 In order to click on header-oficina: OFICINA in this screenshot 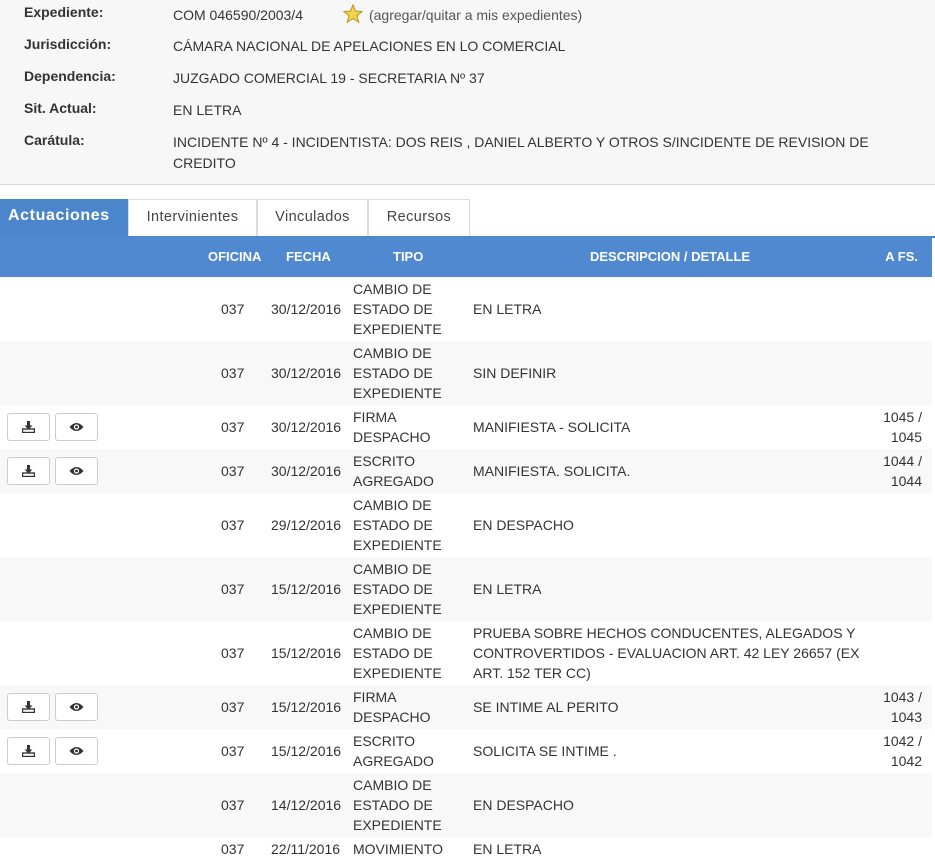, I will do `click(234, 257)`.